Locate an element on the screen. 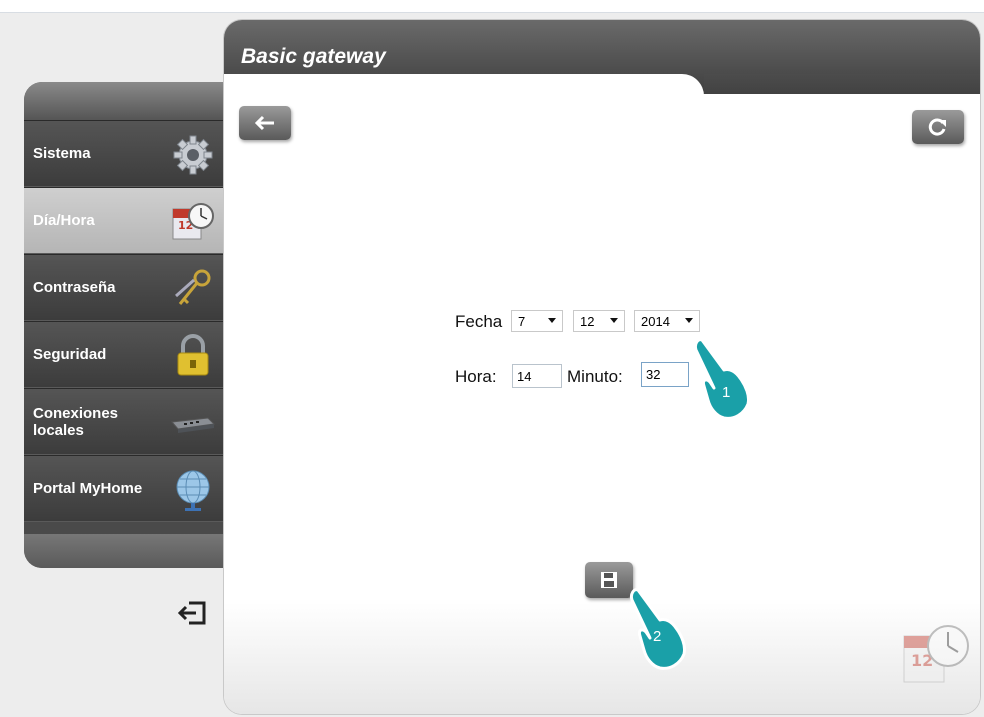 The image size is (984, 717). sidebar-item-conexiones-locales: Conexiones locales is located at coordinates (124, 421).